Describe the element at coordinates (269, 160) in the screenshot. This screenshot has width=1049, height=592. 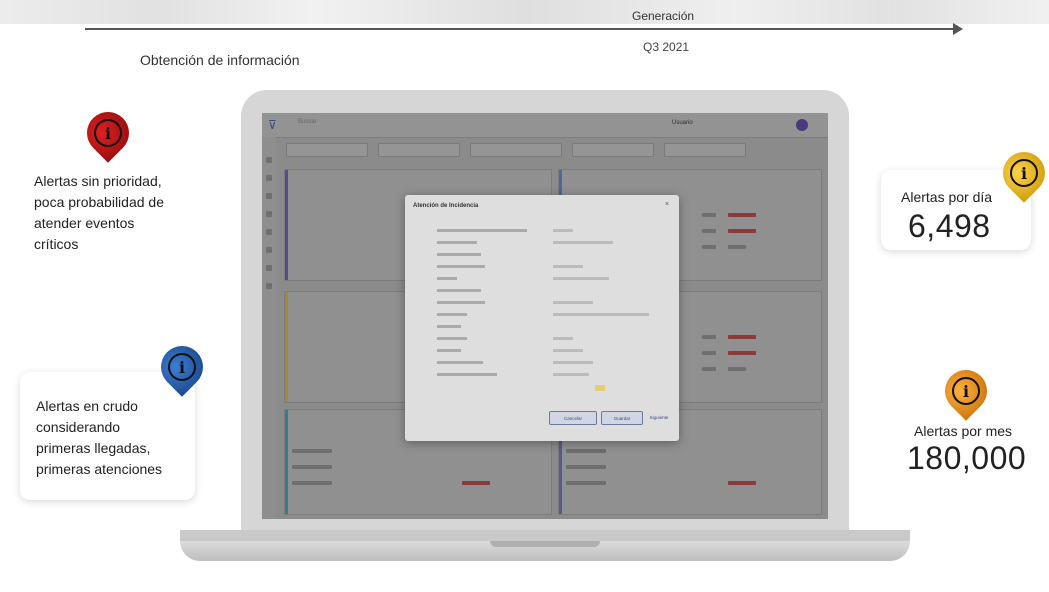
I see `sidebar-item-home-icon` at that location.